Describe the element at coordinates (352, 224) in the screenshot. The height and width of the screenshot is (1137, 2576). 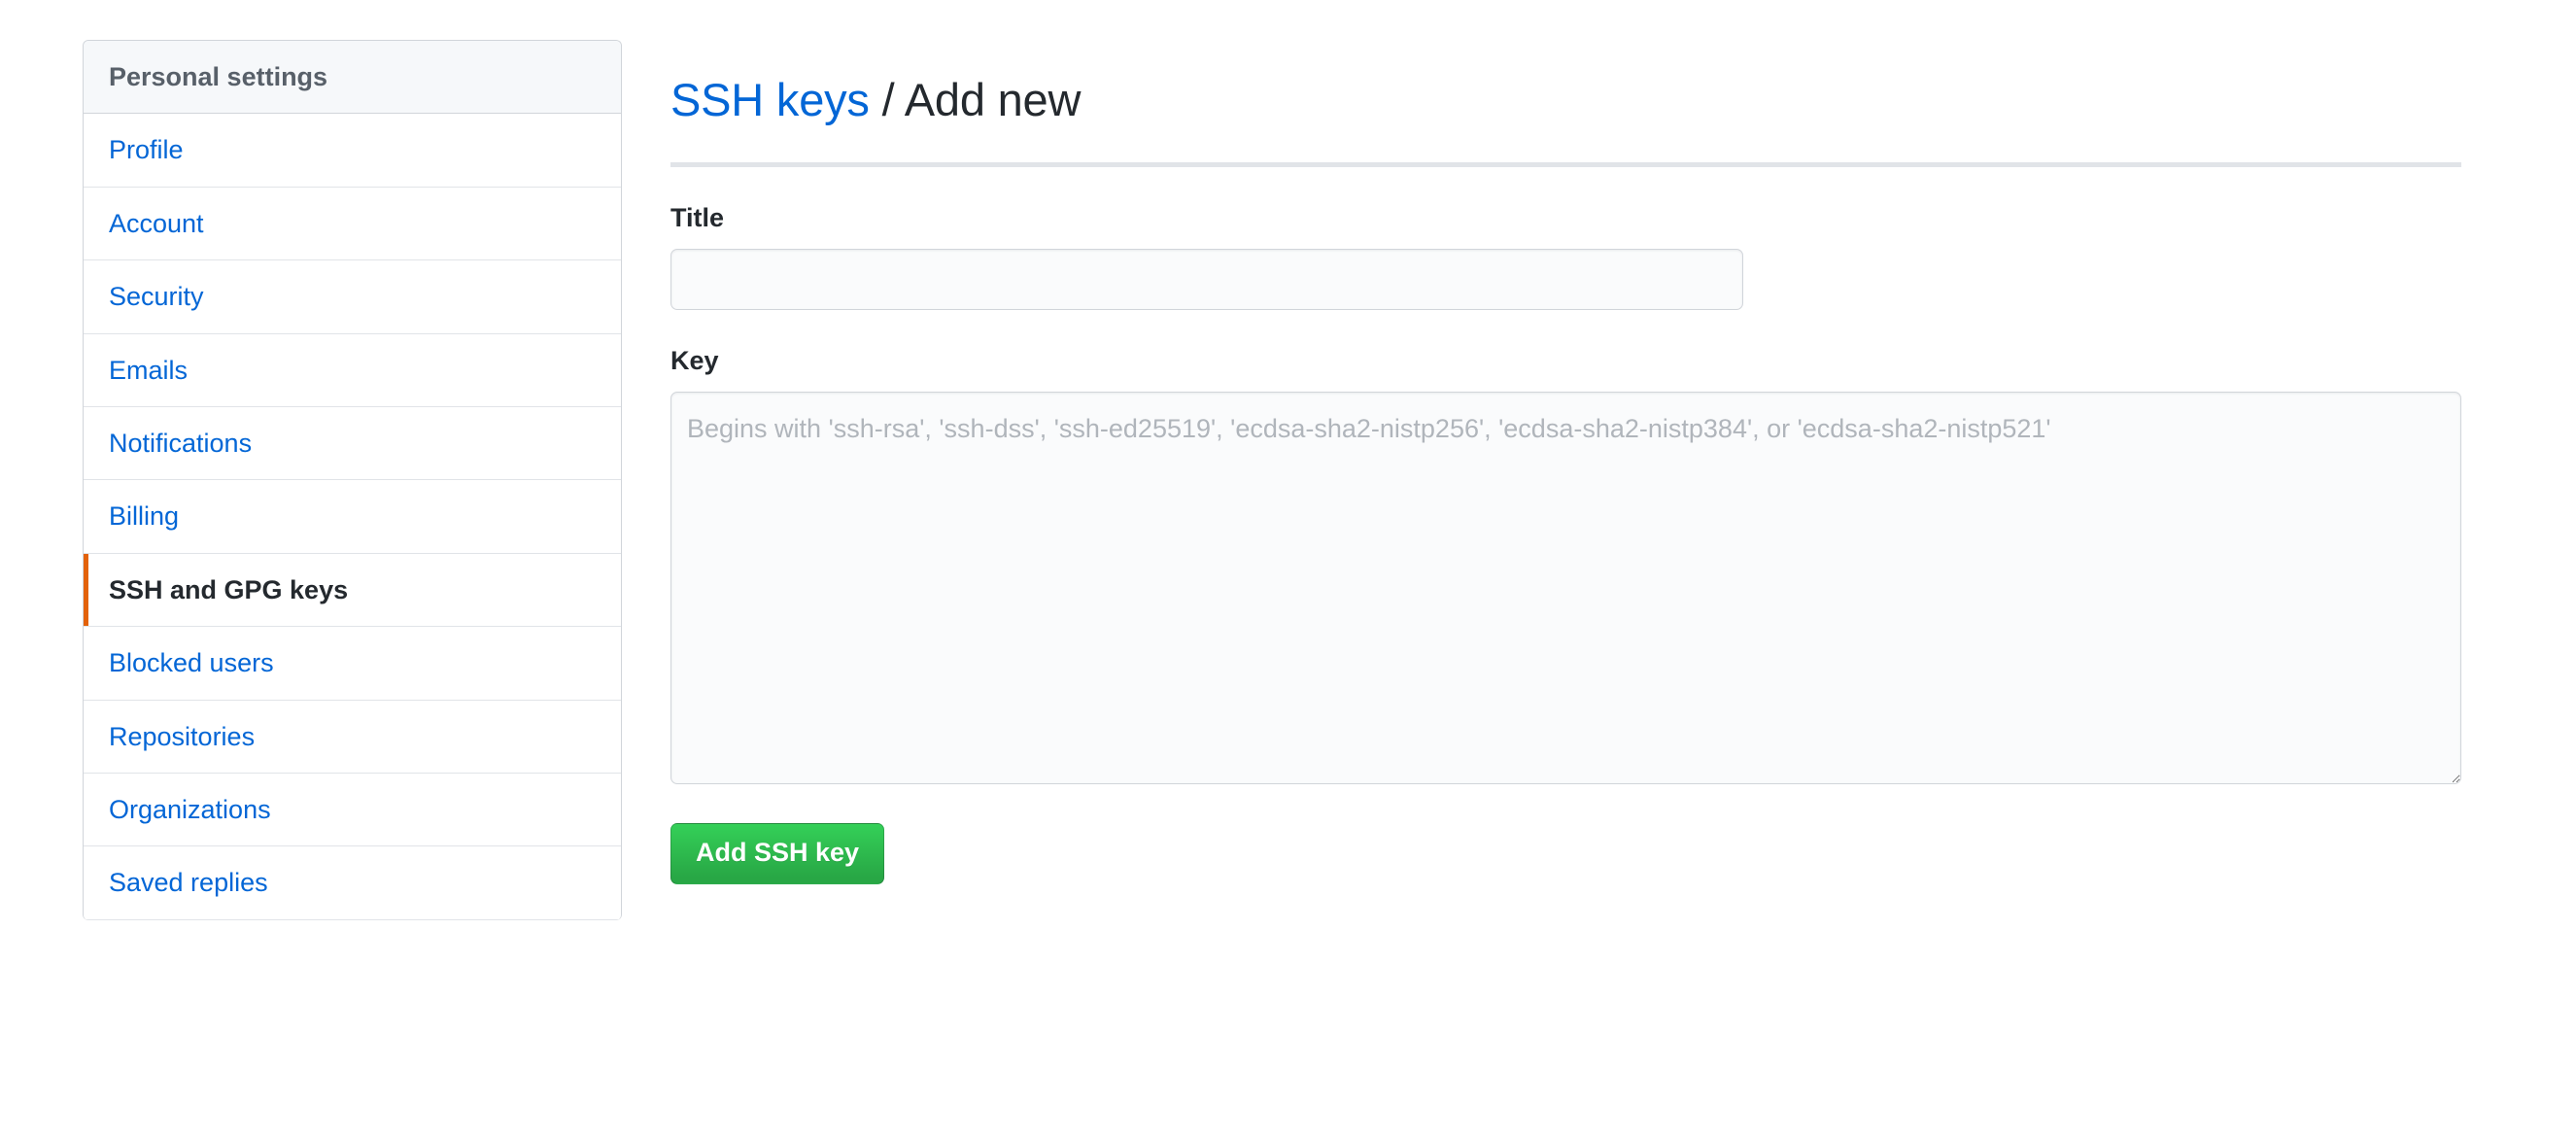
I see `sidebar-item-account: Account` at that location.